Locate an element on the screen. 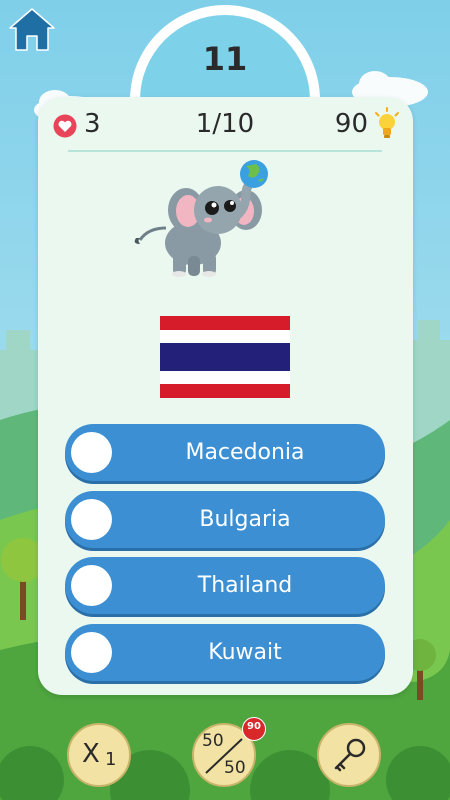  answer-option-3: Thailand is located at coordinates (225, 585).